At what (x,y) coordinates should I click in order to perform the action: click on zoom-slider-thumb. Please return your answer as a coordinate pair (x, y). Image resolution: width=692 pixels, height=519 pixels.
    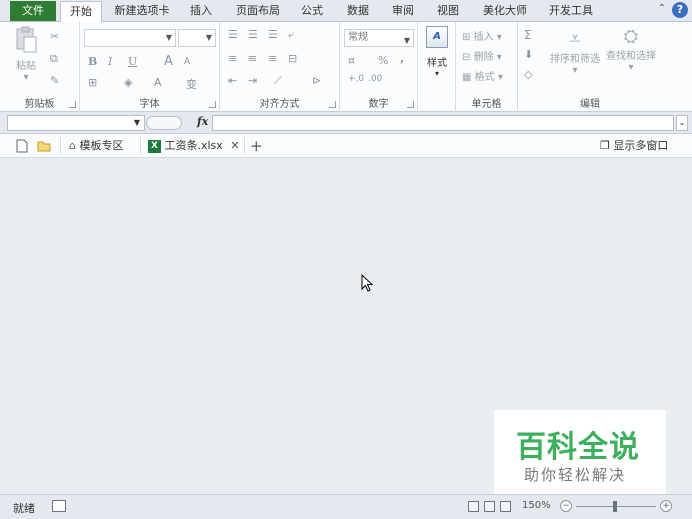
    Looking at the image, I should click on (615, 506).